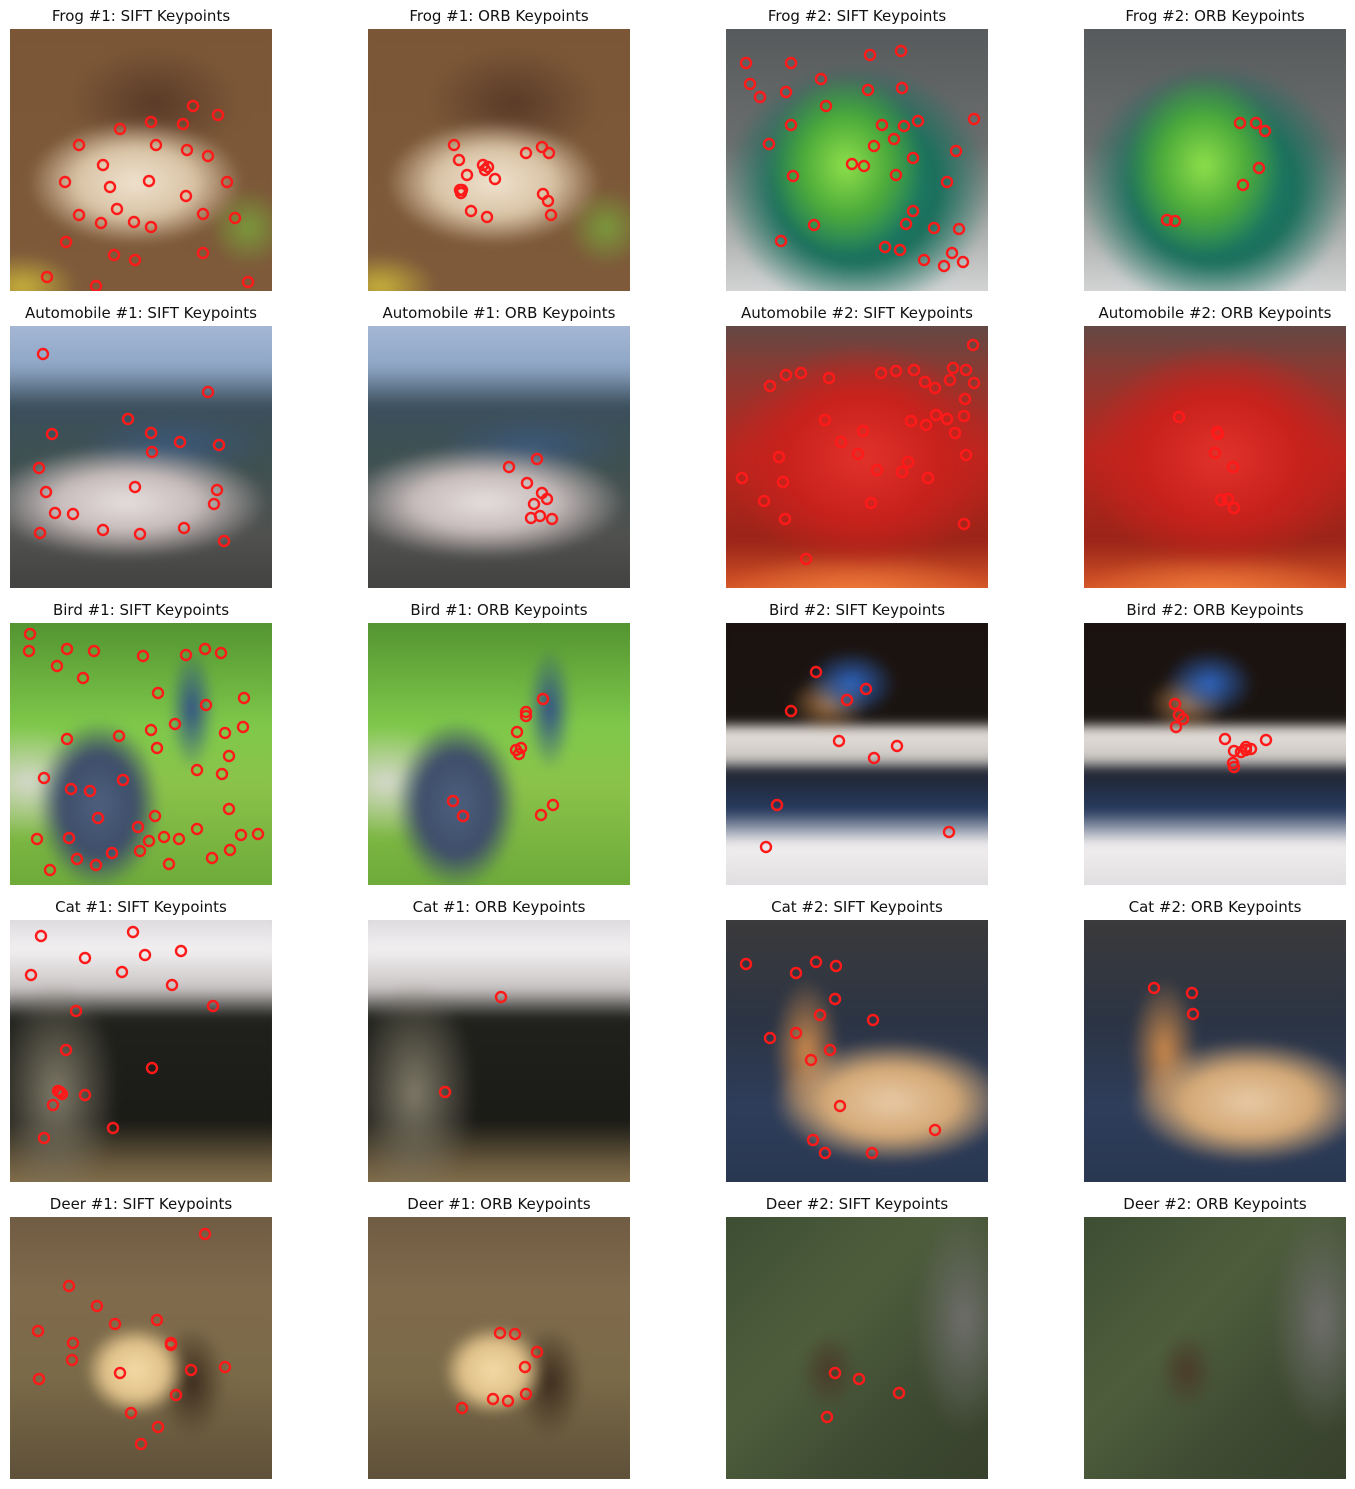  What do you see at coordinates (499, 907) in the screenshot?
I see `panel-title: Cat #1: ORB Keypoints` at bounding box center [499, 907].